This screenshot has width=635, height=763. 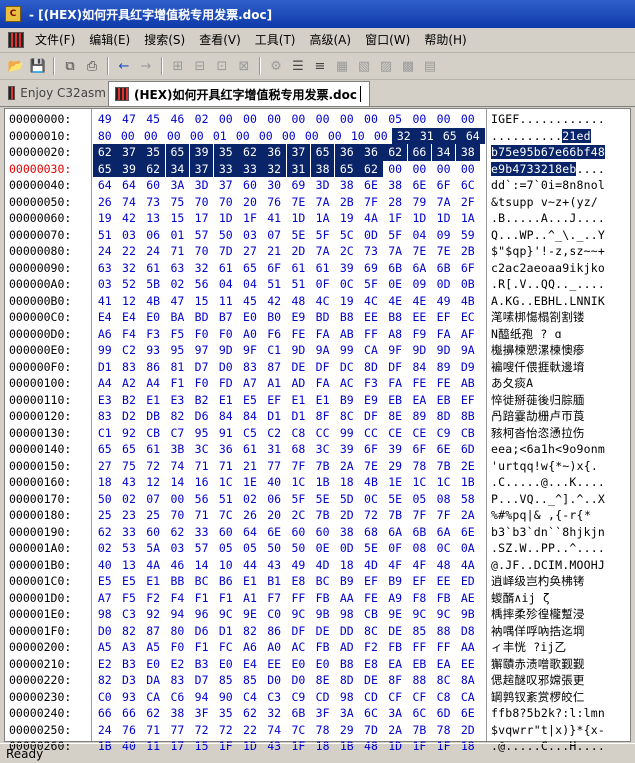 What do you see at coordinates (226, 400) in the screenshot?
I see `hex-byte: E1` at bounding box center [226, 400].